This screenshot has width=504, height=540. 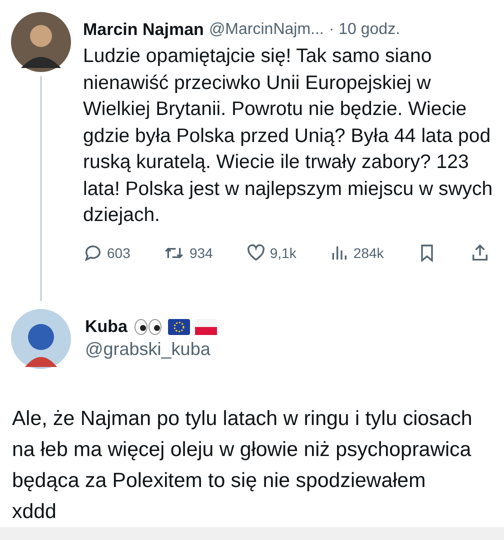 I want to click on share-button, so click(x=480, y=252).